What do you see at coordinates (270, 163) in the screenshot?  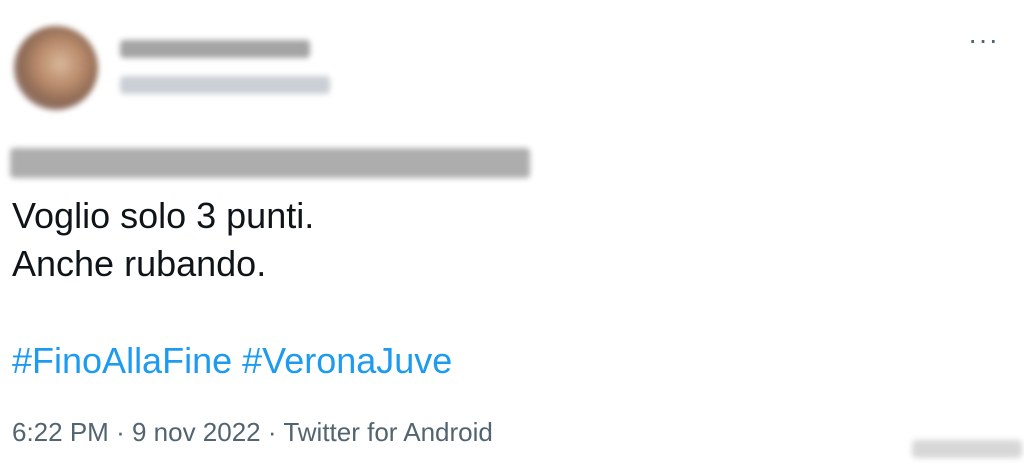 I see `redacted-text-line` at bounding box center [270, 163].